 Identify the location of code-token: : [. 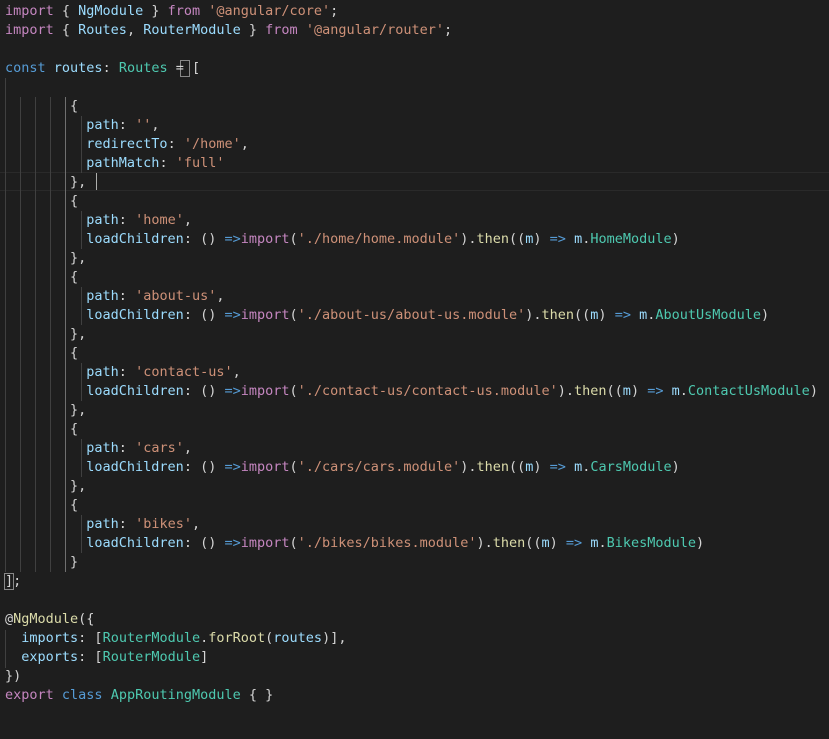
(90, 657).